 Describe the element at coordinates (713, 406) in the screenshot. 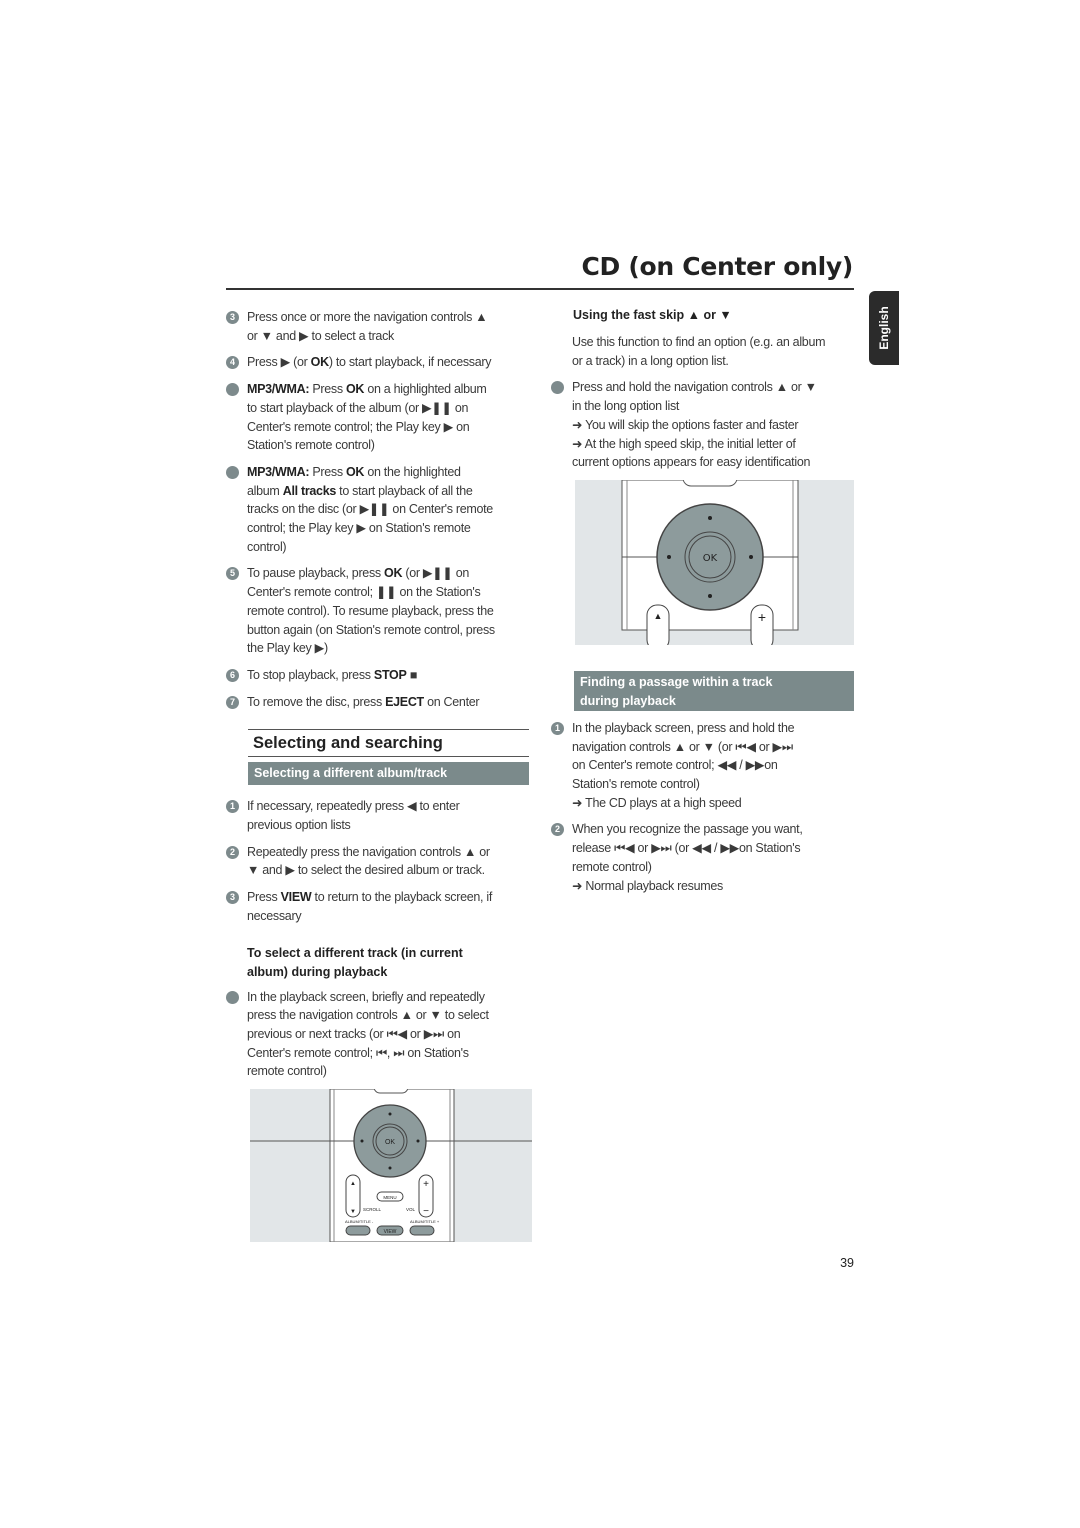

I see `text-line: in the long option list` at that location.